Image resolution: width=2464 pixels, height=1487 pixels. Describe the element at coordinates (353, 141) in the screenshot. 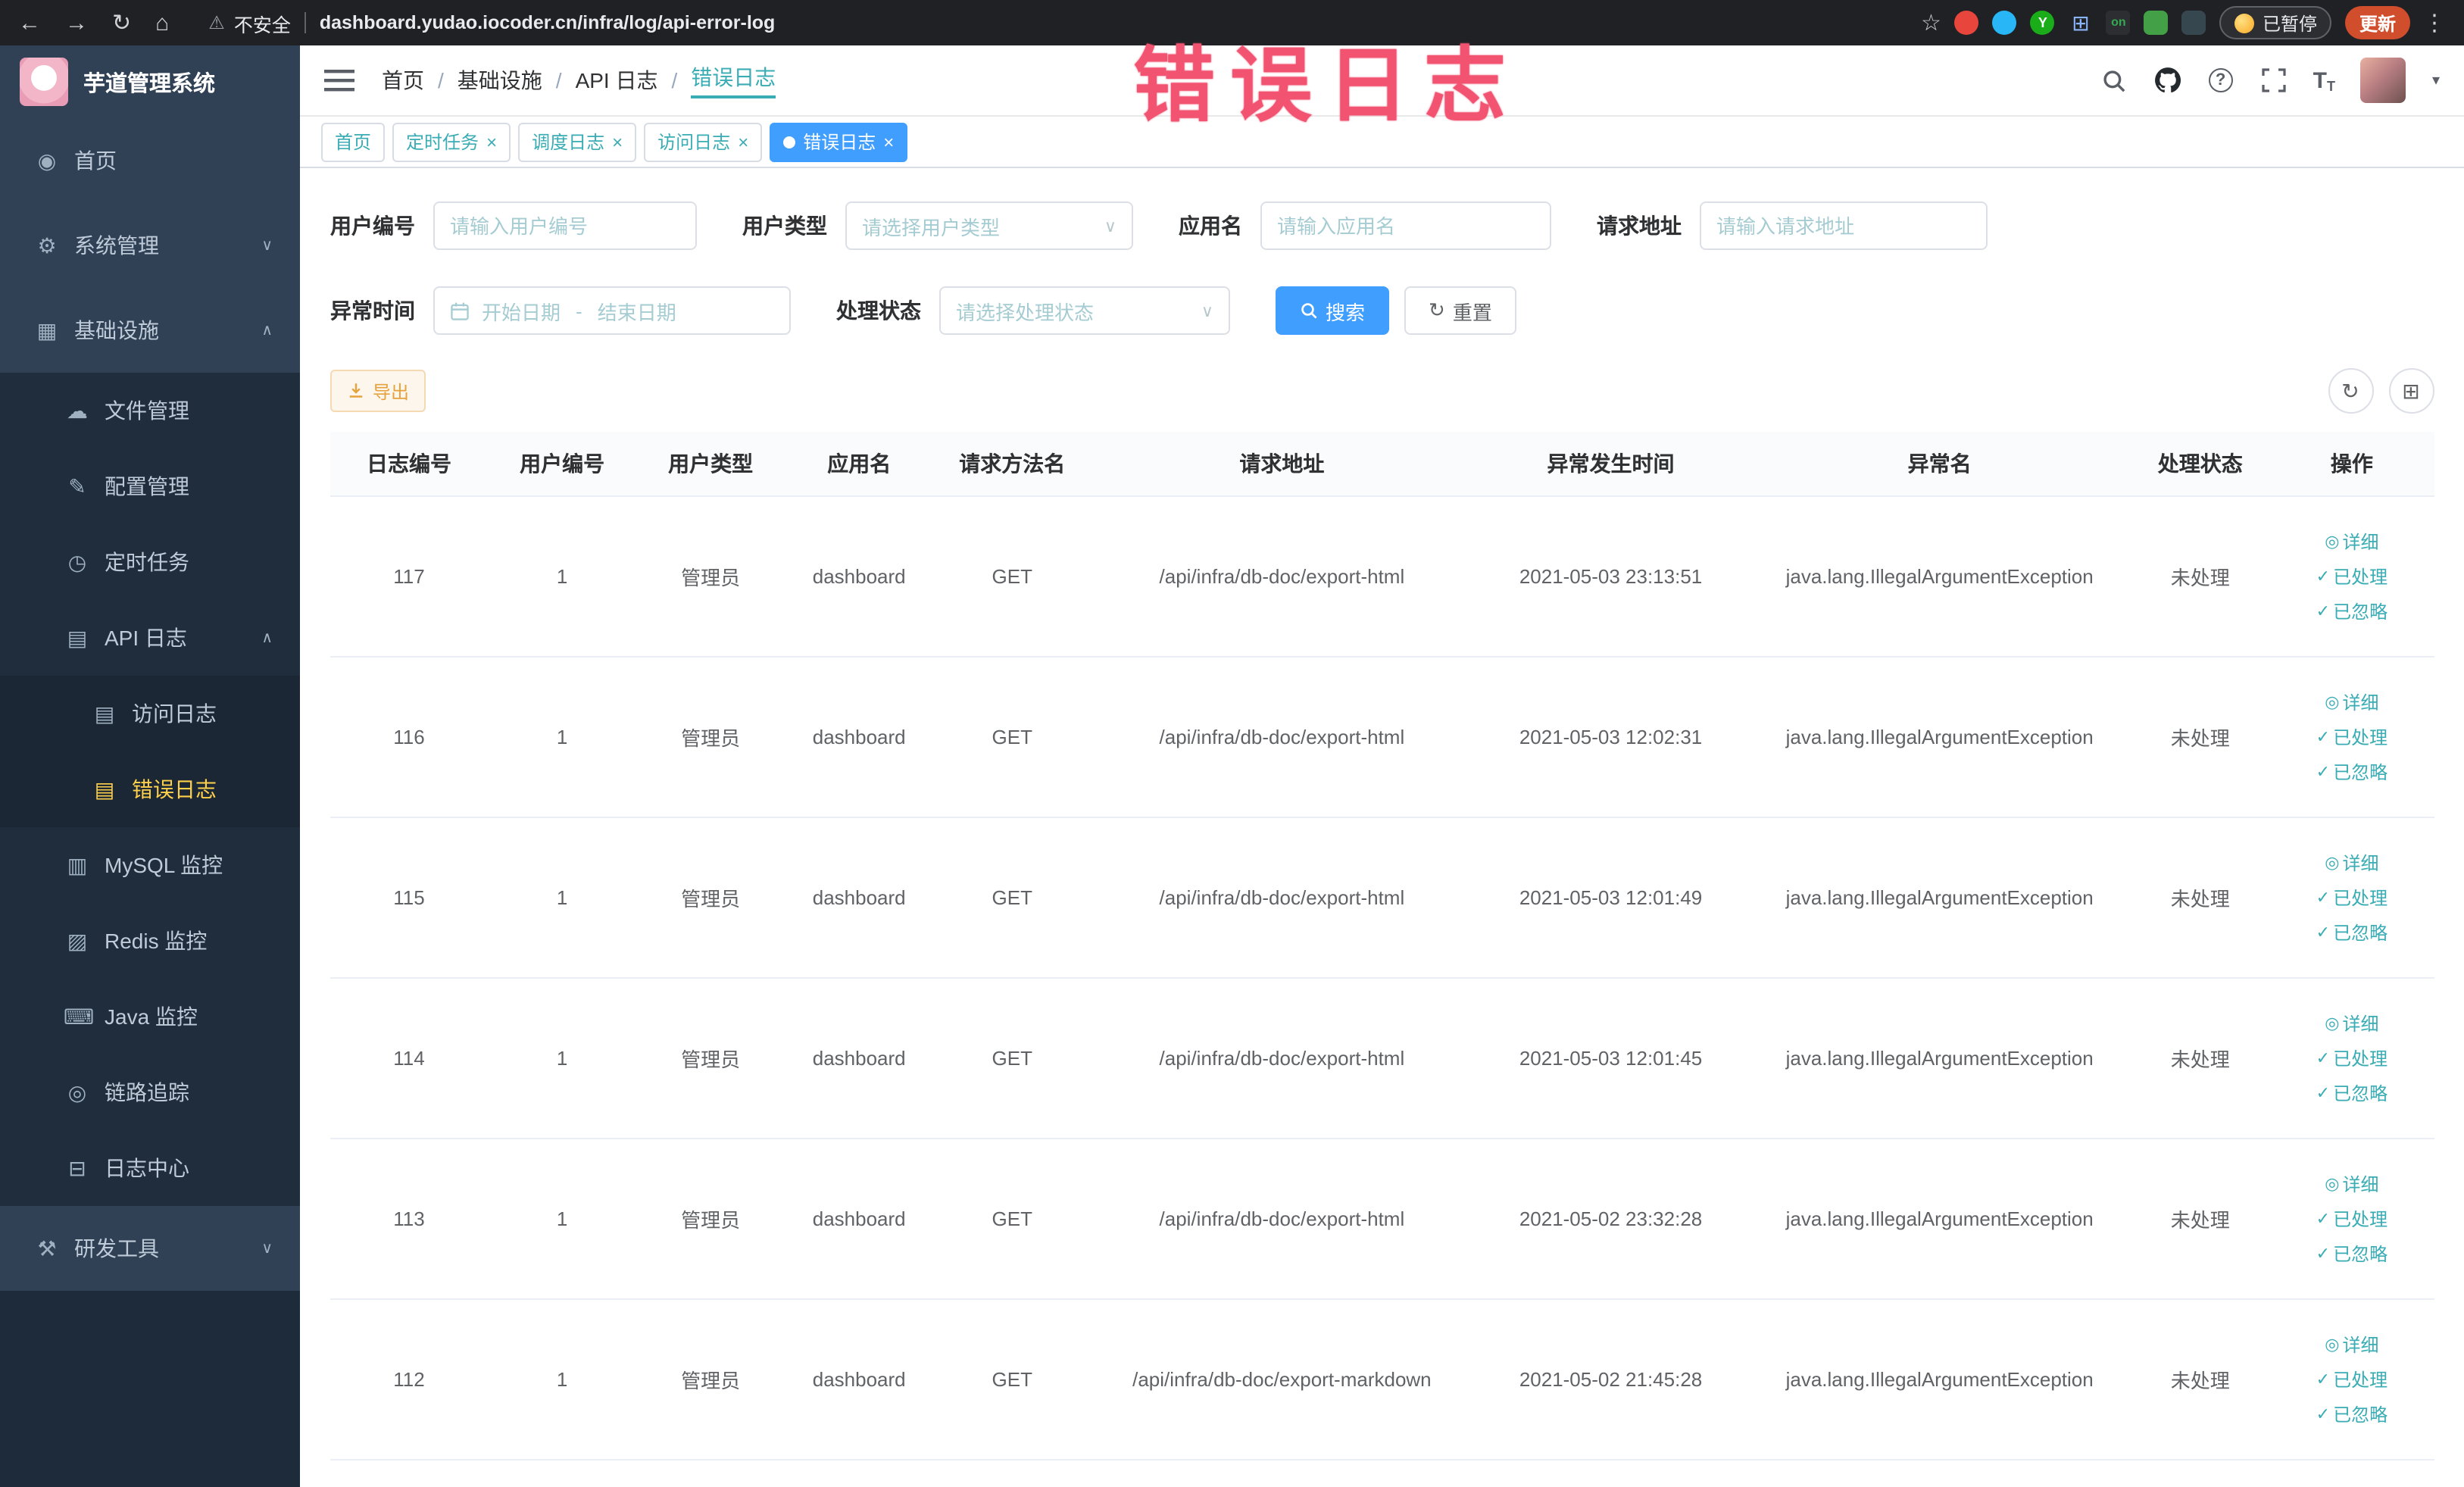

I see `tab-home: 首页` at that location.